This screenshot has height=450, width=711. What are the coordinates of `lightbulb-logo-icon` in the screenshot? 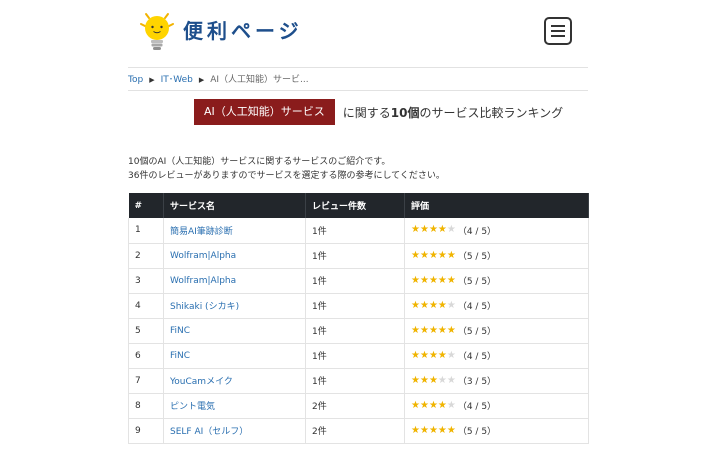 It's located at (157, 31).